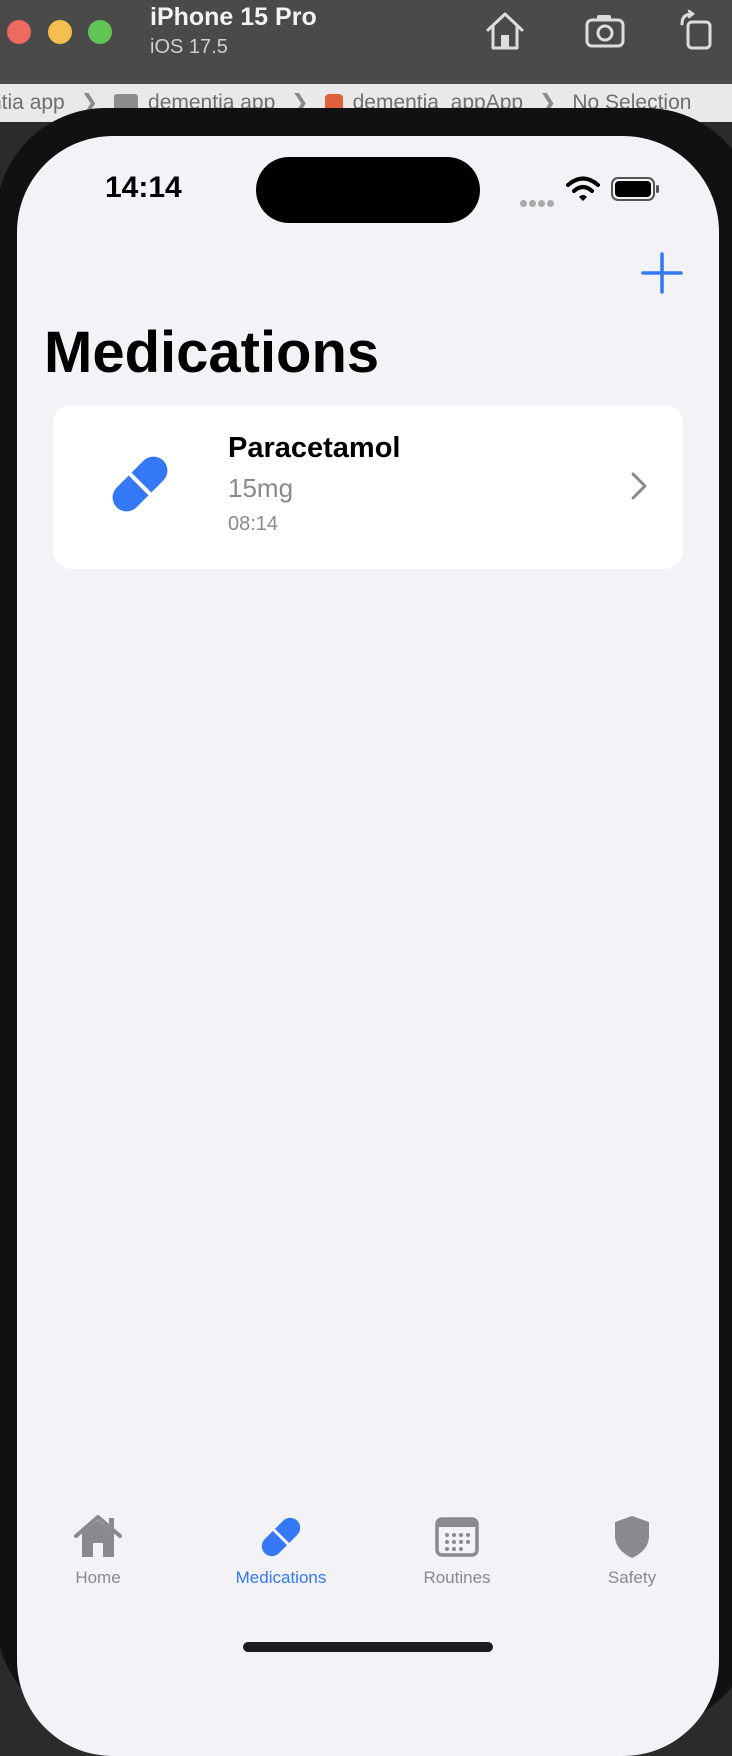 This screenshot has height=1756, width=732. I want to click on tab-home: Home, so click(98, 1557).